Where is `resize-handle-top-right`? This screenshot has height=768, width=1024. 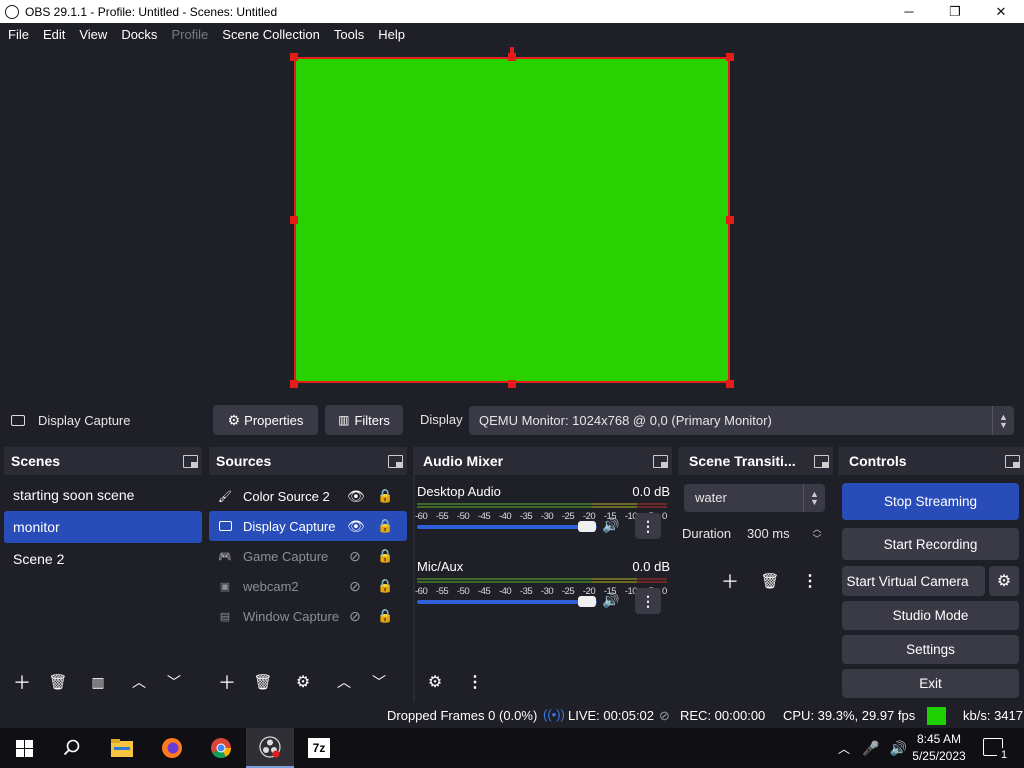
resize-handle-top-right is located at coordinates (730, 57).